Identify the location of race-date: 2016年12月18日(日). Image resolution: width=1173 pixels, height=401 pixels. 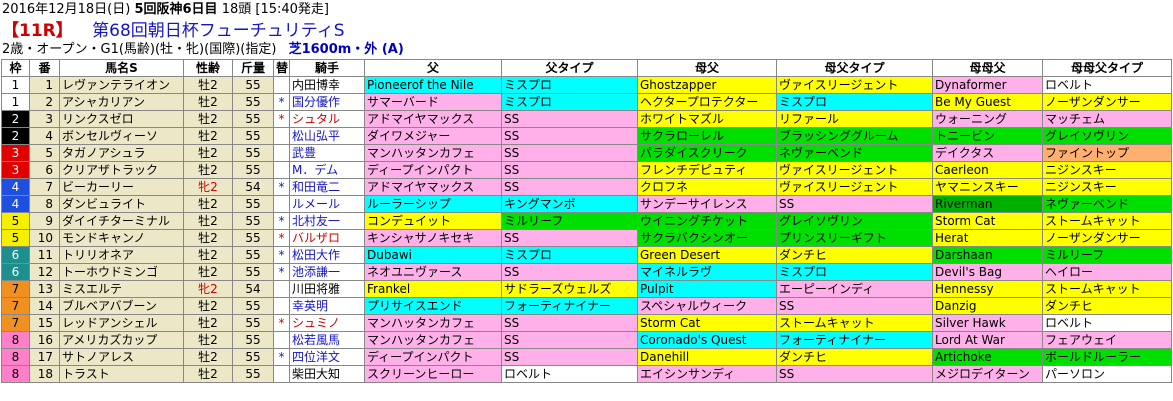
(66, 9).